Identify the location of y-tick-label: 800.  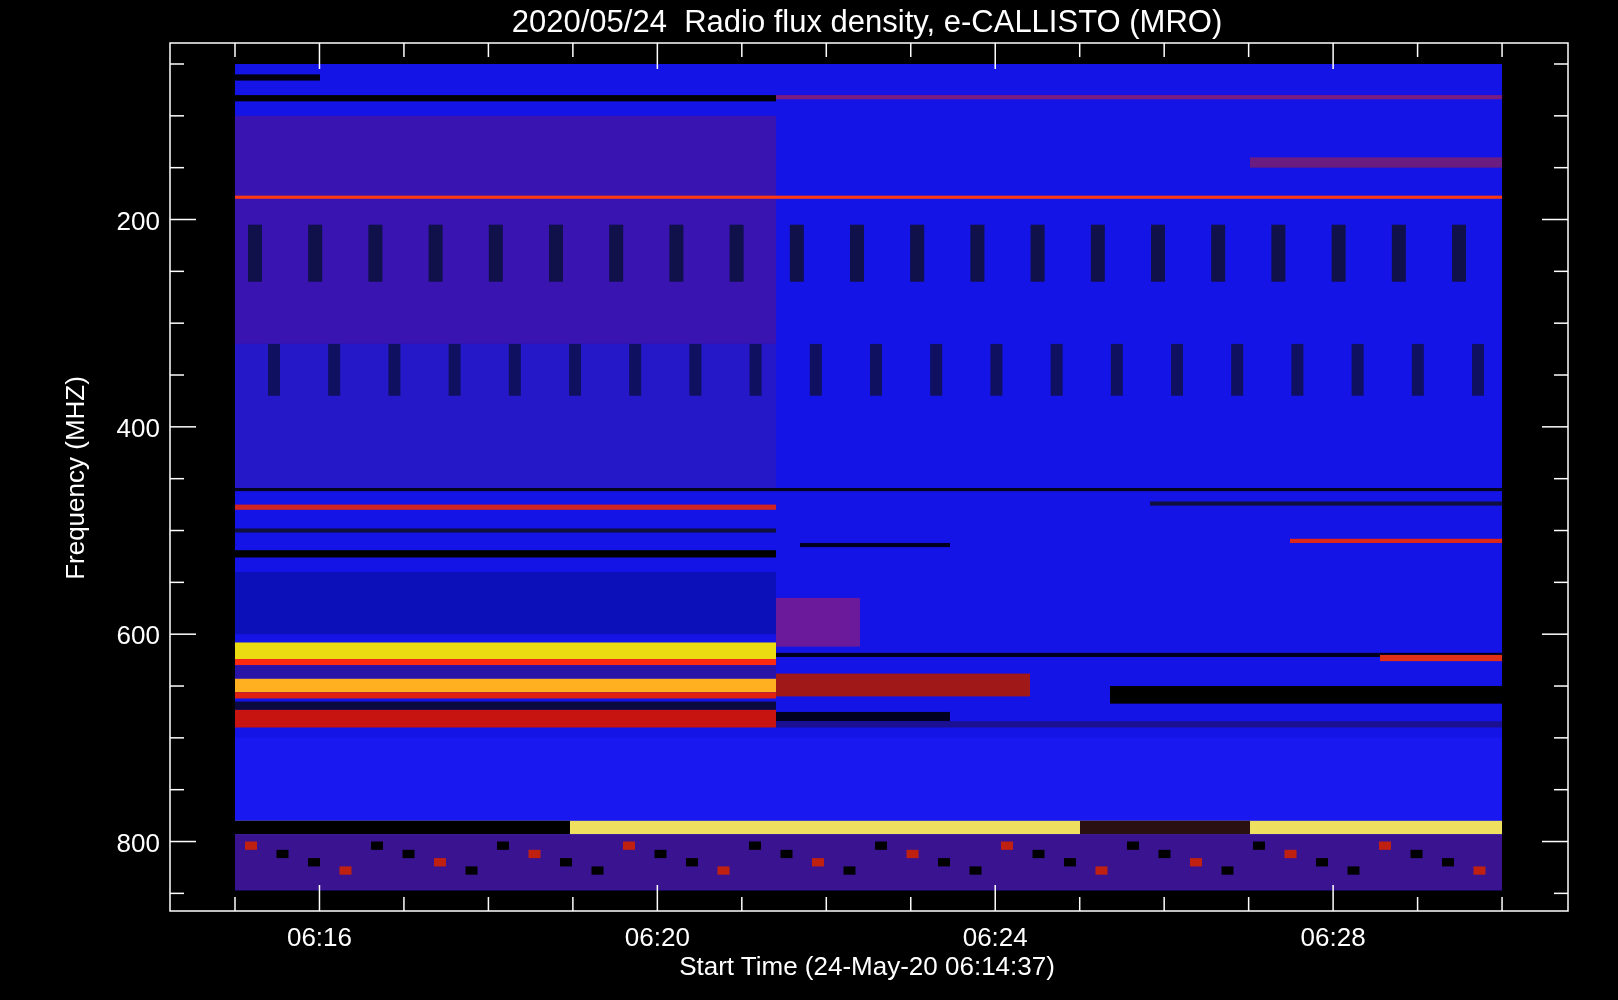
(138, 842).